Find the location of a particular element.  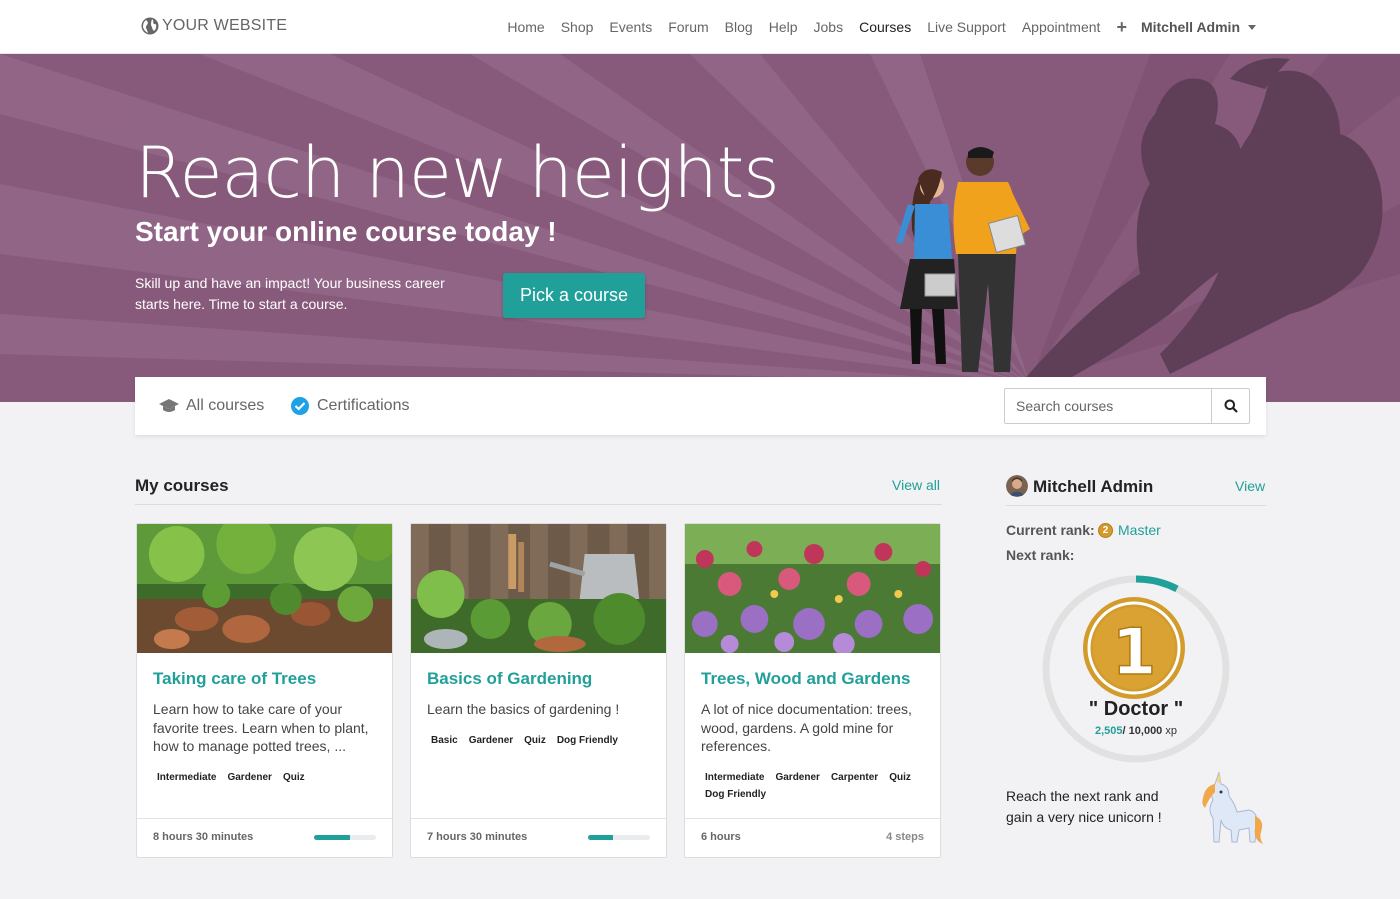

xp-unit: xp is located at coordinates (1171, 731).